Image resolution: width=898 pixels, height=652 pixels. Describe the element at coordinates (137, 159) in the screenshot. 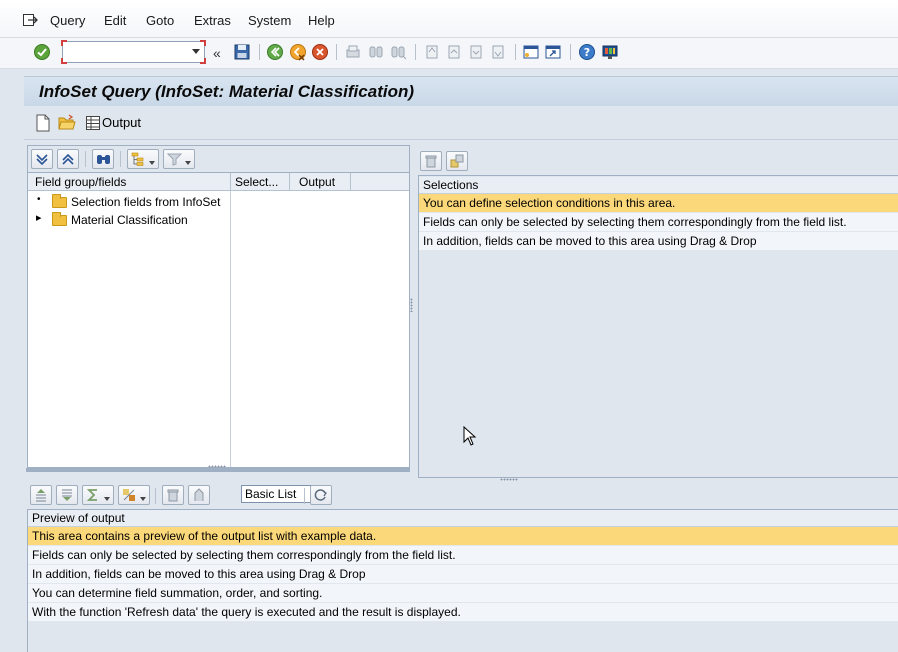

I see `hierarchy-icon` at that location.